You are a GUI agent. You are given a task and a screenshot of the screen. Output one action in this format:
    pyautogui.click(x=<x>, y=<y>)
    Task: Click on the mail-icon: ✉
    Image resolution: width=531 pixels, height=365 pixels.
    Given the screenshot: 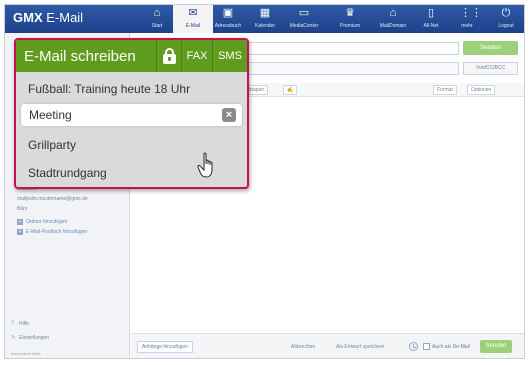 What is the action you would take?
    pyautogui.click(x=193, y=13)
    